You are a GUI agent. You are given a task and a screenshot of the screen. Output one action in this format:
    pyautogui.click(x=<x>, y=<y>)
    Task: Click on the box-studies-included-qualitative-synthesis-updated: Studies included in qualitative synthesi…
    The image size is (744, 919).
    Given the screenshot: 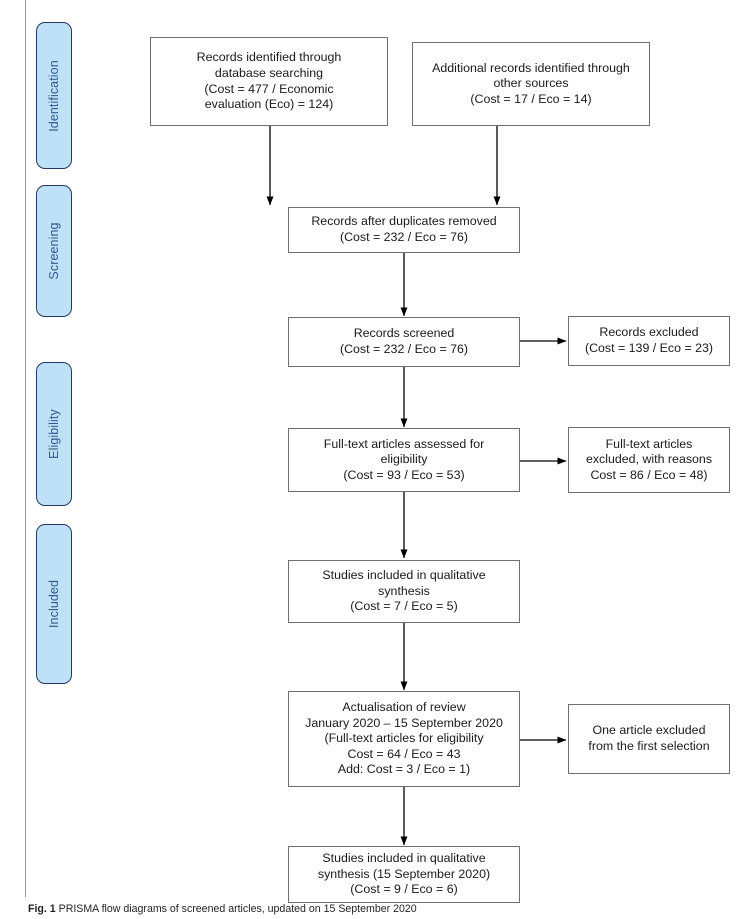 What is the action you would take?
    pyautogui.click(x=404, y=874)
    